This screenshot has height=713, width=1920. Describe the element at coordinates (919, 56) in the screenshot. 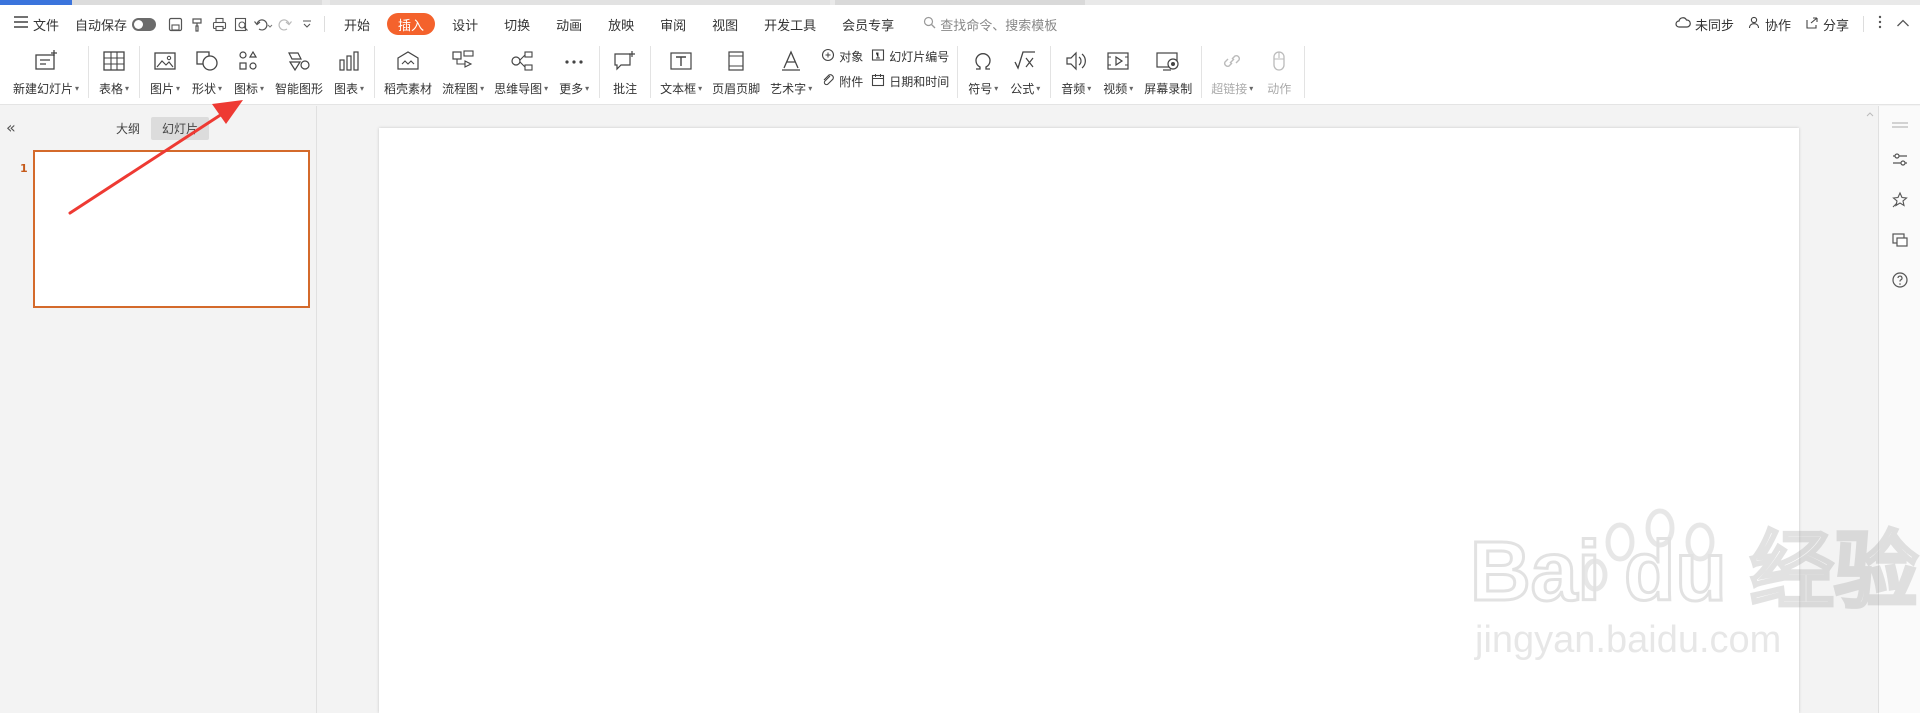

I see `slide-number-label: 幻灯片编号` at that location.